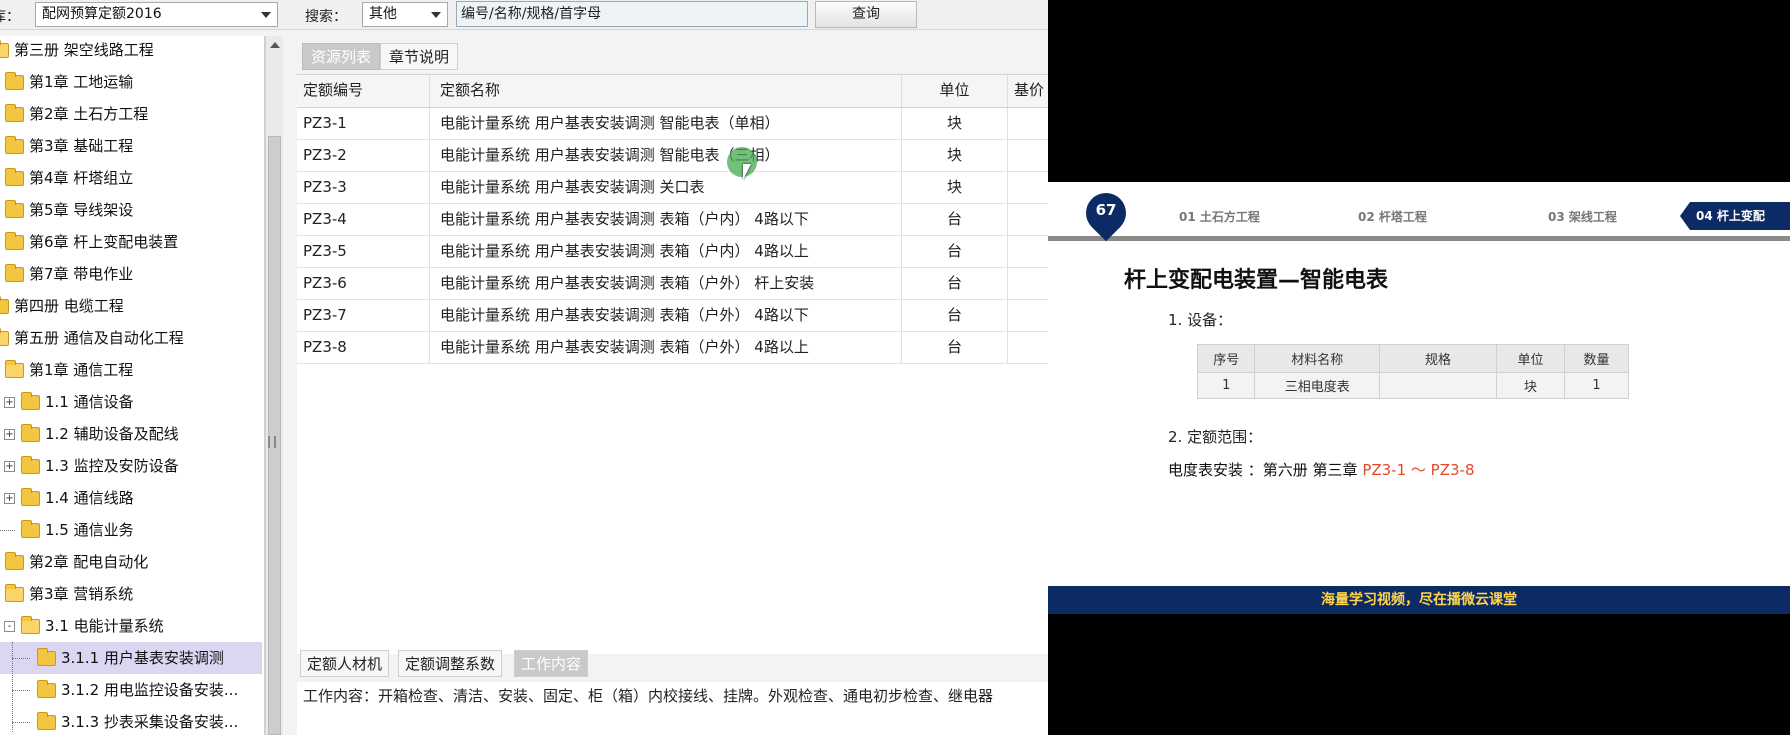 The width and height of the screenshot is (1790, 735). I want to click on tab-chapter-notes: 章节说明, so click(419, 56).